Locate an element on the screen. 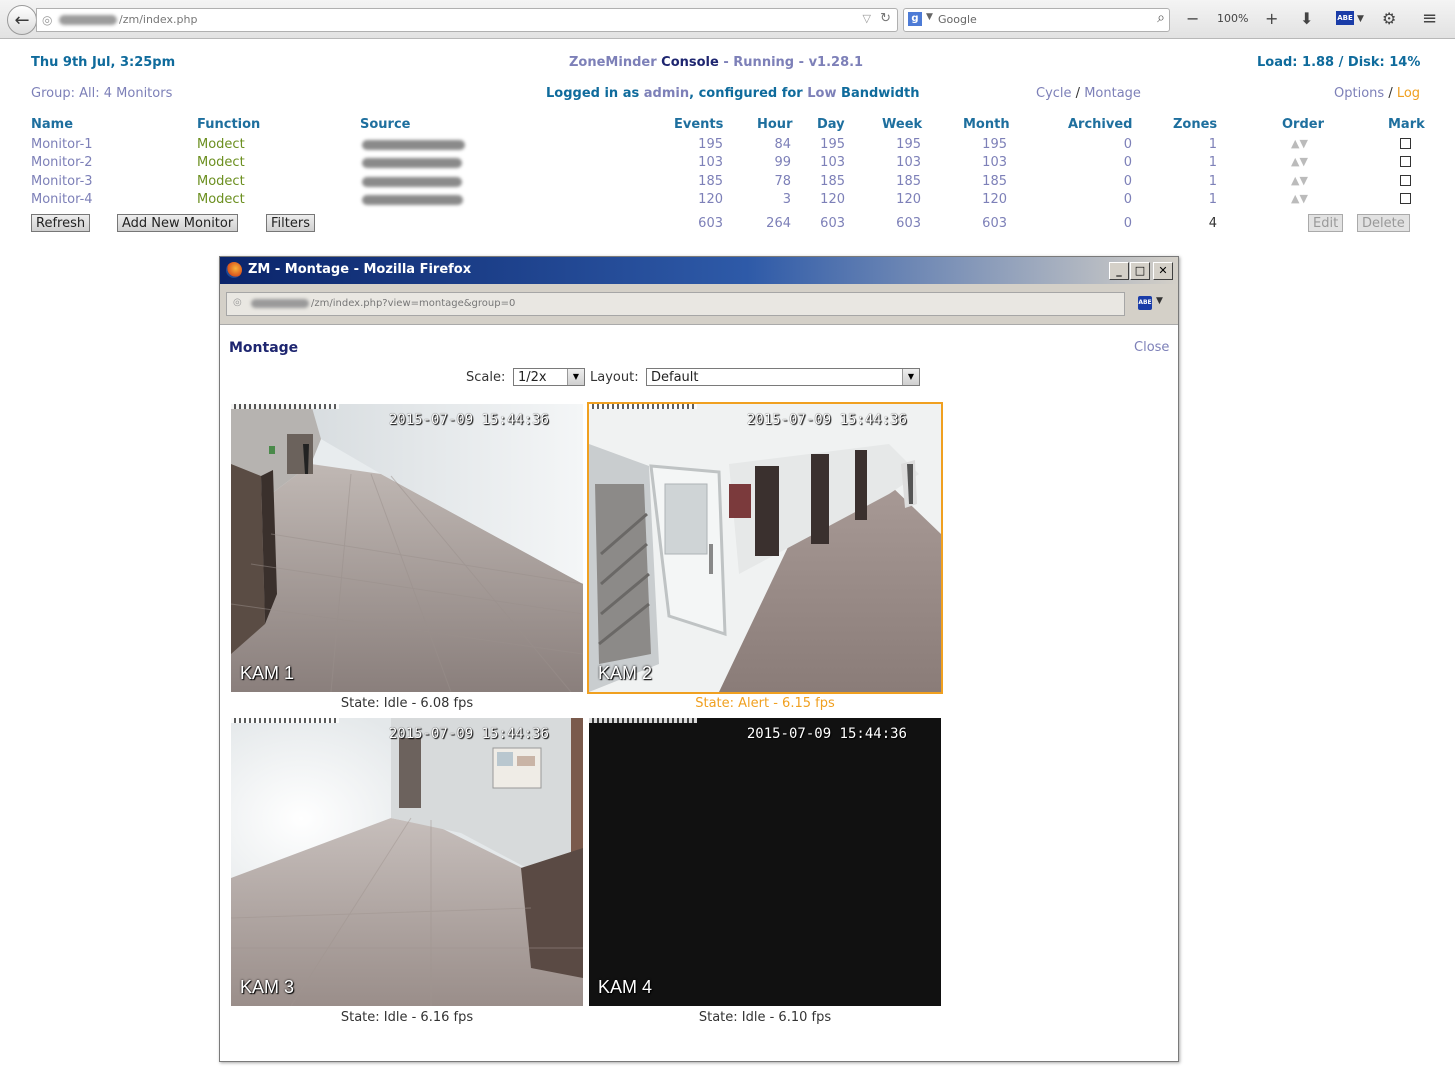 The height and width of the screenshot is (1083, 1455). edit-button: Edit is located at coordinates (1326, 223).